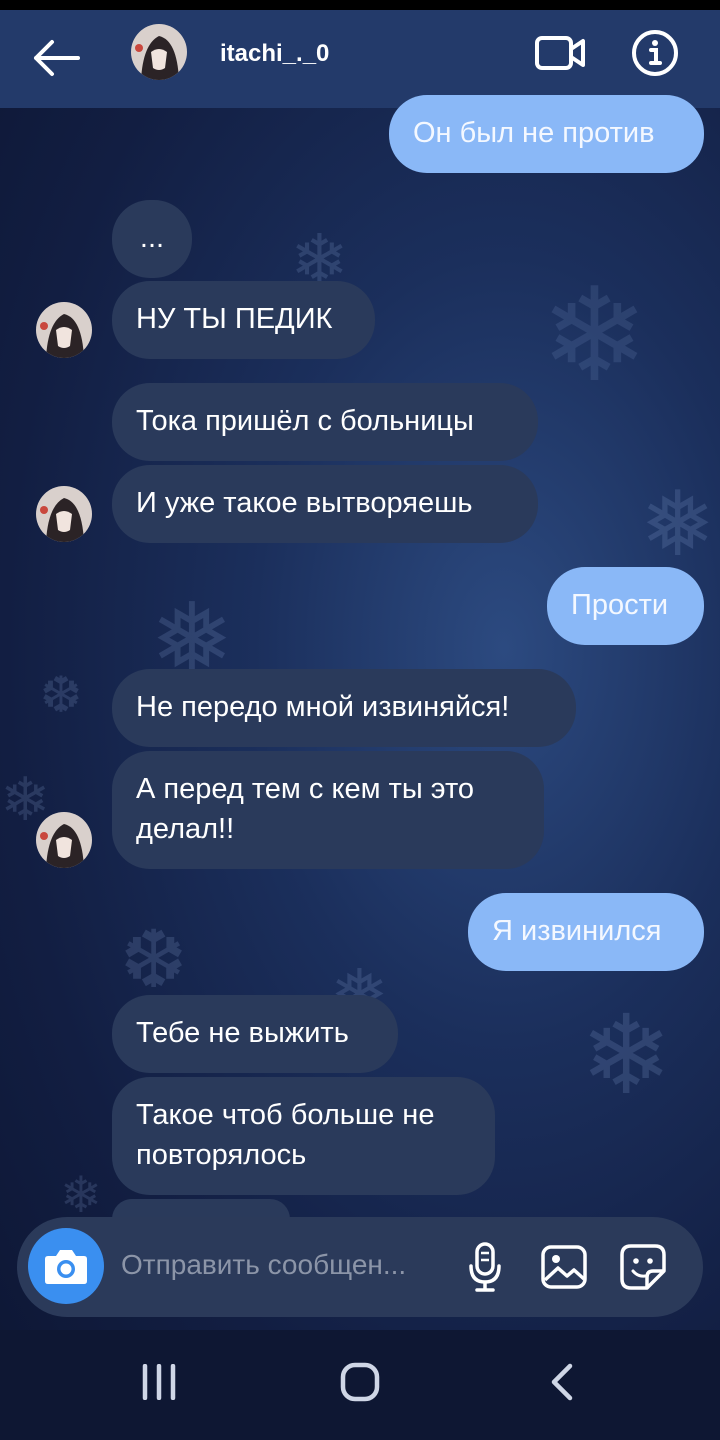 The width and height of the screenshot is (720, 1440). I want to click on back-arrow-icon, so click(56, 58).